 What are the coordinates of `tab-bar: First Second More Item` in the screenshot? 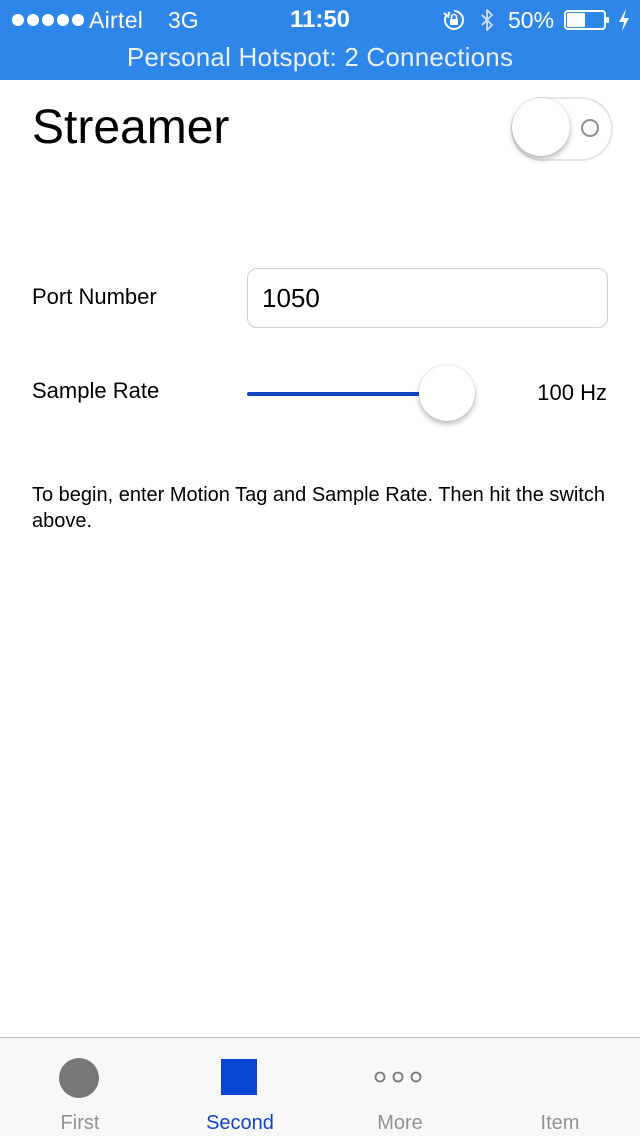 It's located at (320, 1086).